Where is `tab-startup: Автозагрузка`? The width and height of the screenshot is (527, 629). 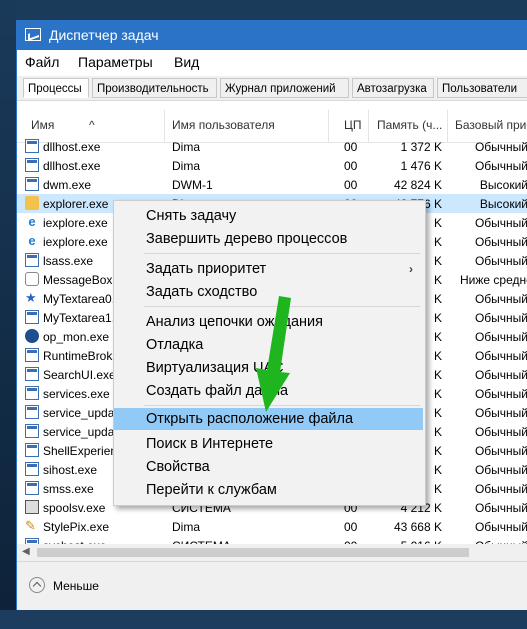 tab-startup: Автозагрузка is located at coordinates (393, 88).